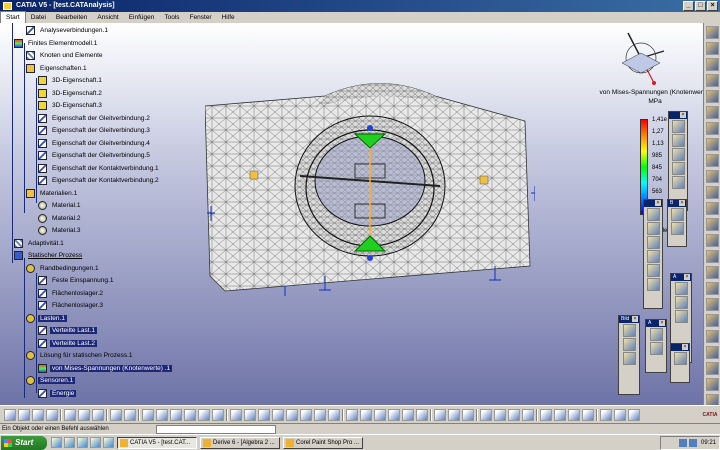 The width and height of the screenshot is (720, 450). Describe the element at coordinates (656, 346) in the screenshot. I see `analysis-tools-palette: A ×` at that location.